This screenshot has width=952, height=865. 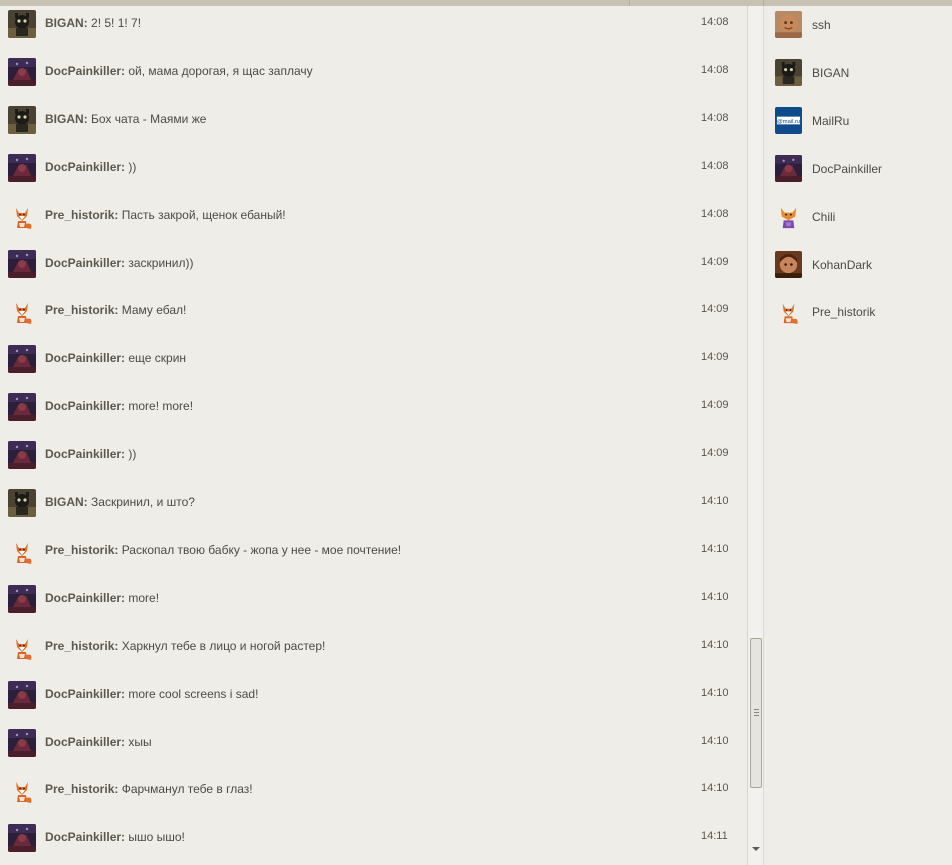 I want to click on message-body: Пасть закрой, щенок ебаный!, so click(x=203, y=214).